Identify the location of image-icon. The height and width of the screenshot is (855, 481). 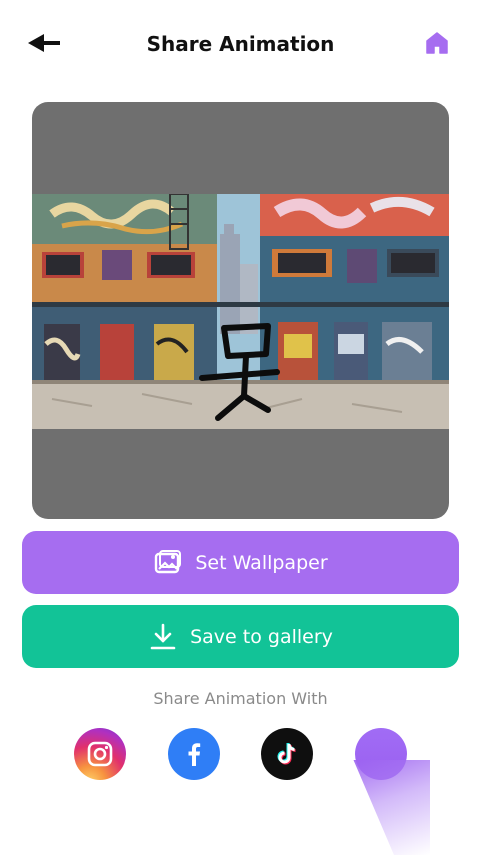
(168, 563).